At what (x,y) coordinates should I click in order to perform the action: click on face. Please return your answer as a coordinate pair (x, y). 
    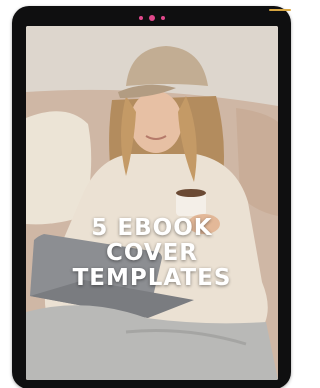
    Looking at the image, I should click on (156, 122).